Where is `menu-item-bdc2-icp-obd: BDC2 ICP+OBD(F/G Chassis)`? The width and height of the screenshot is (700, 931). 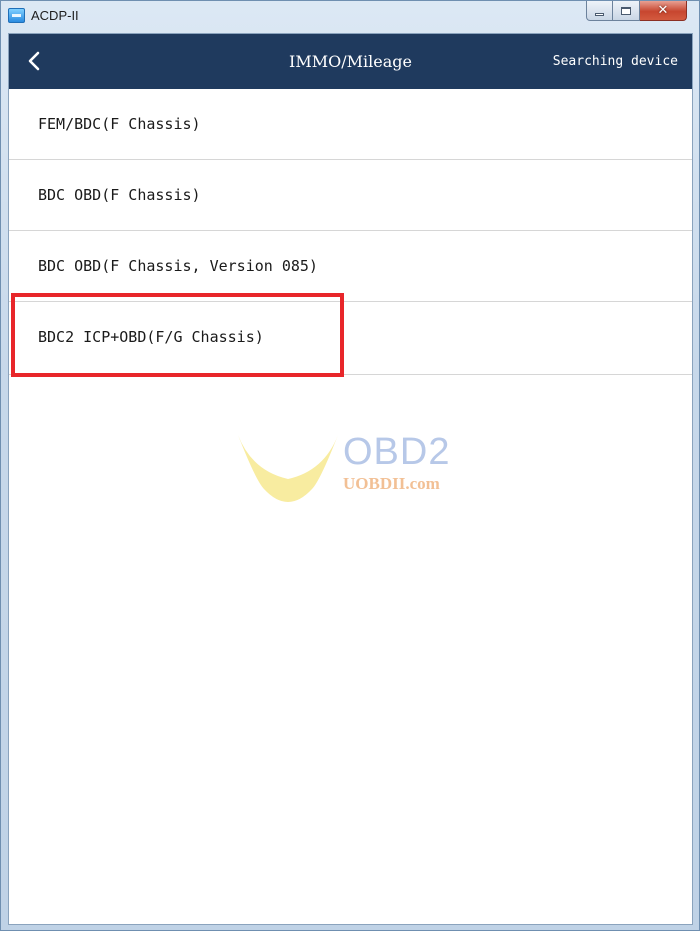 menu-item-bdc2-icp-obd: BDC2 ICP+OBD(F/G Chassis) is located at coordinates (350, 338).